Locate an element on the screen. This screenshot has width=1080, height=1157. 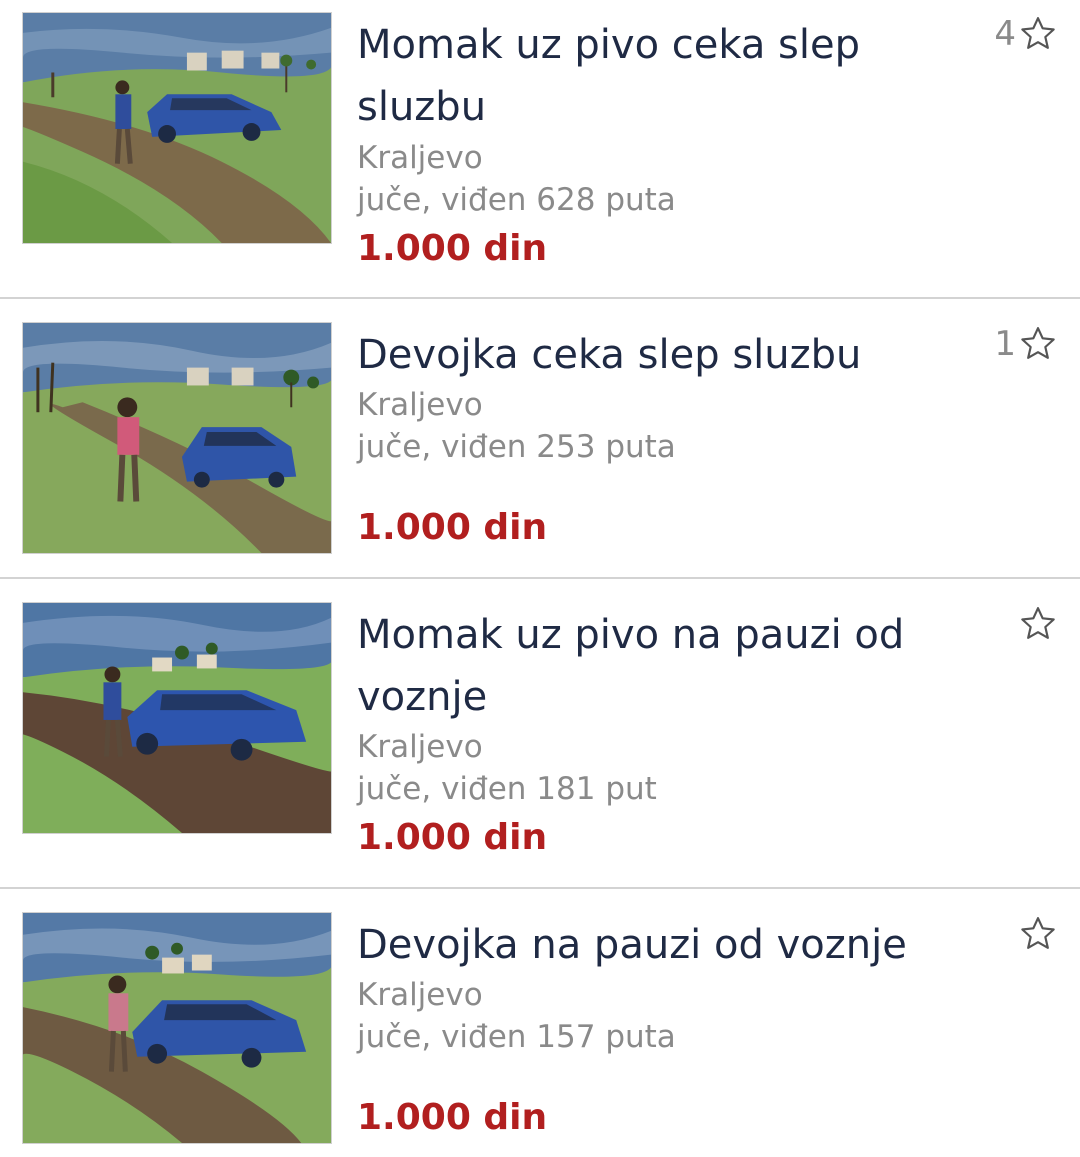
listing-title: Devojka ceka slep sluzbu is located at coordinates (657, 355).